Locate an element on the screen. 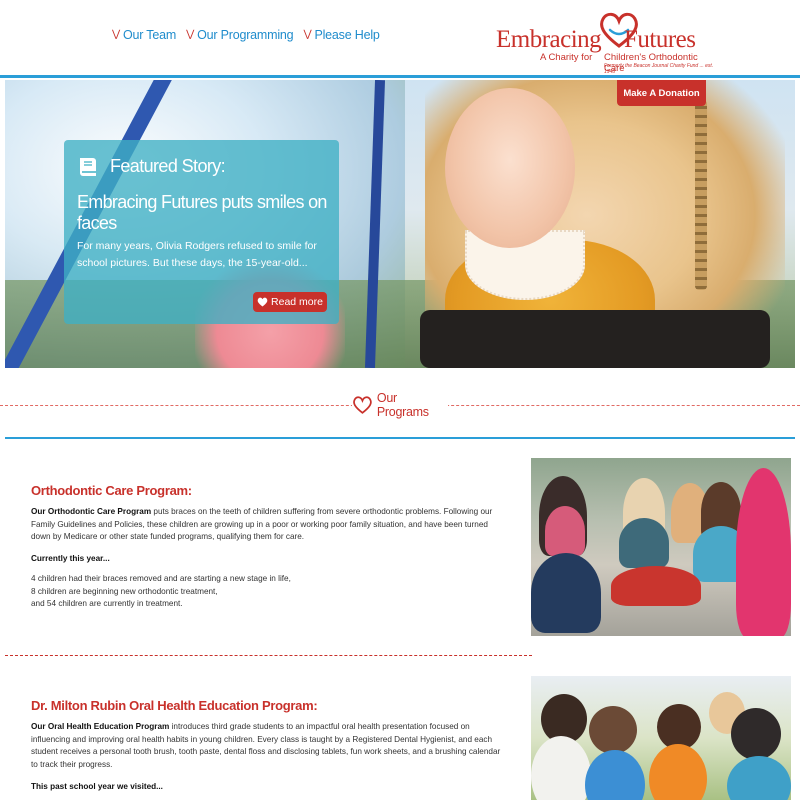 This screenshot has width=800, height=800. kids-circle-photo is located at coordinates (661, 738).